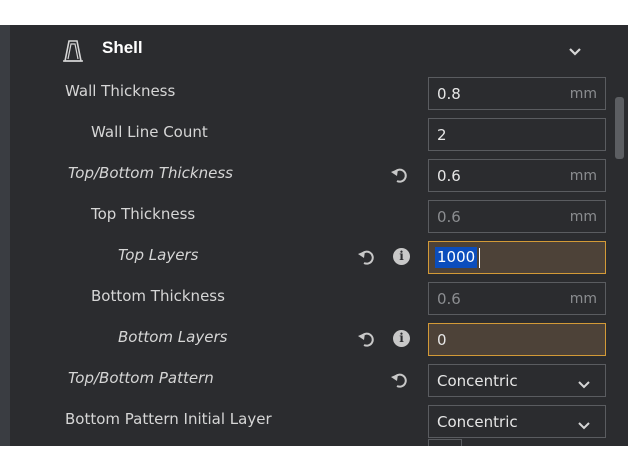 This screenshot has height=472, width=628. I want to click on setting-row-wall-thickness: Wall Thickness 0.8 mm, so click(310, 93).